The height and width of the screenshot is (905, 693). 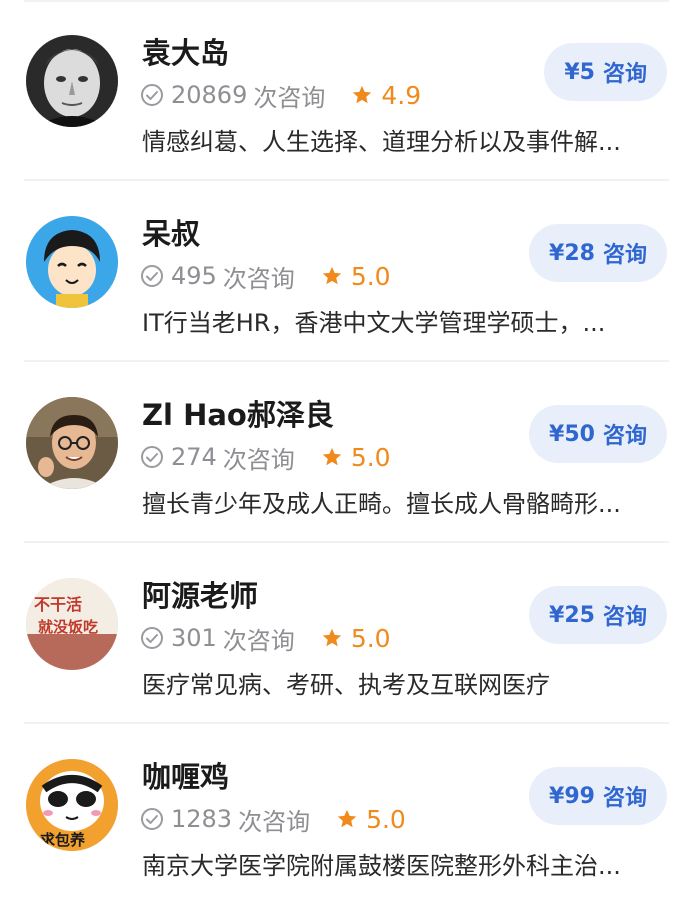 What do you see at coordinates (63, 840) in the screenshot?
I see `avatar-sticker-text: 求包养` at bounding box center [63, 840].